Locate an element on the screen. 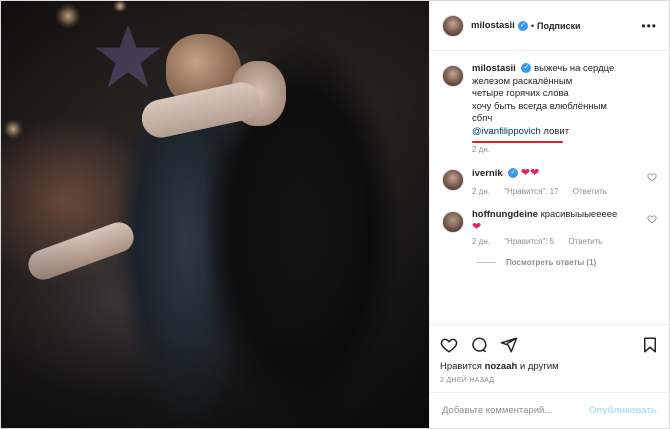 Image resolution: width=670 pixels, height=429 pixels. caption-mention-suffix: ловит is located at coordinates (555, 131).